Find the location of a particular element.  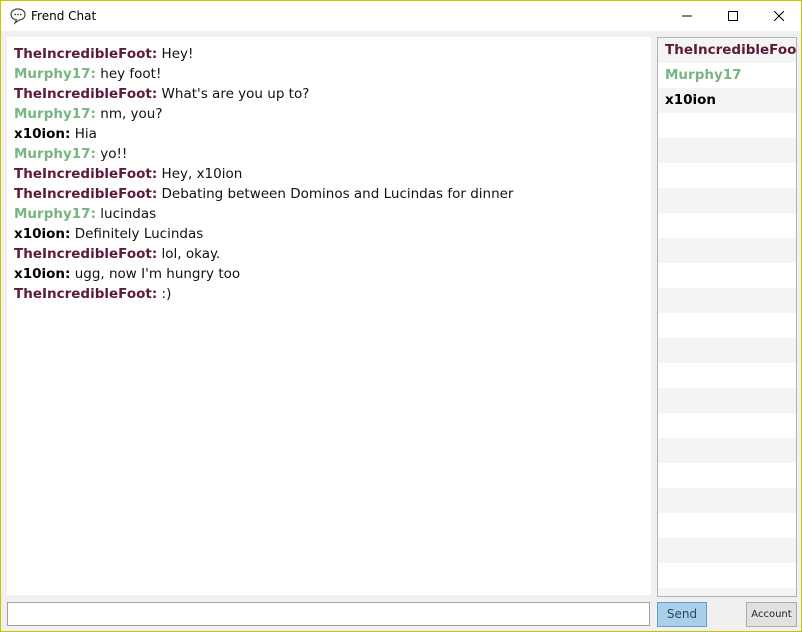

send-button: Send is located at coordinates (682, 614).